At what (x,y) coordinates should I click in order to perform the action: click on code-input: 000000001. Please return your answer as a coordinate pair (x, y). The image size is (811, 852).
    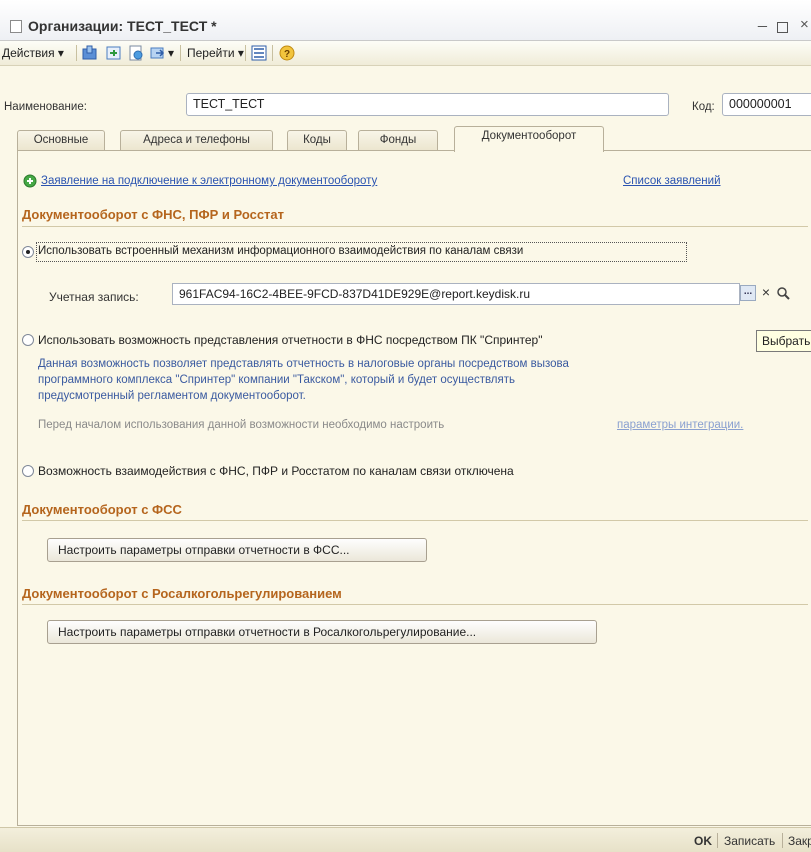
    Looking at the image, I should click on (766, 104).